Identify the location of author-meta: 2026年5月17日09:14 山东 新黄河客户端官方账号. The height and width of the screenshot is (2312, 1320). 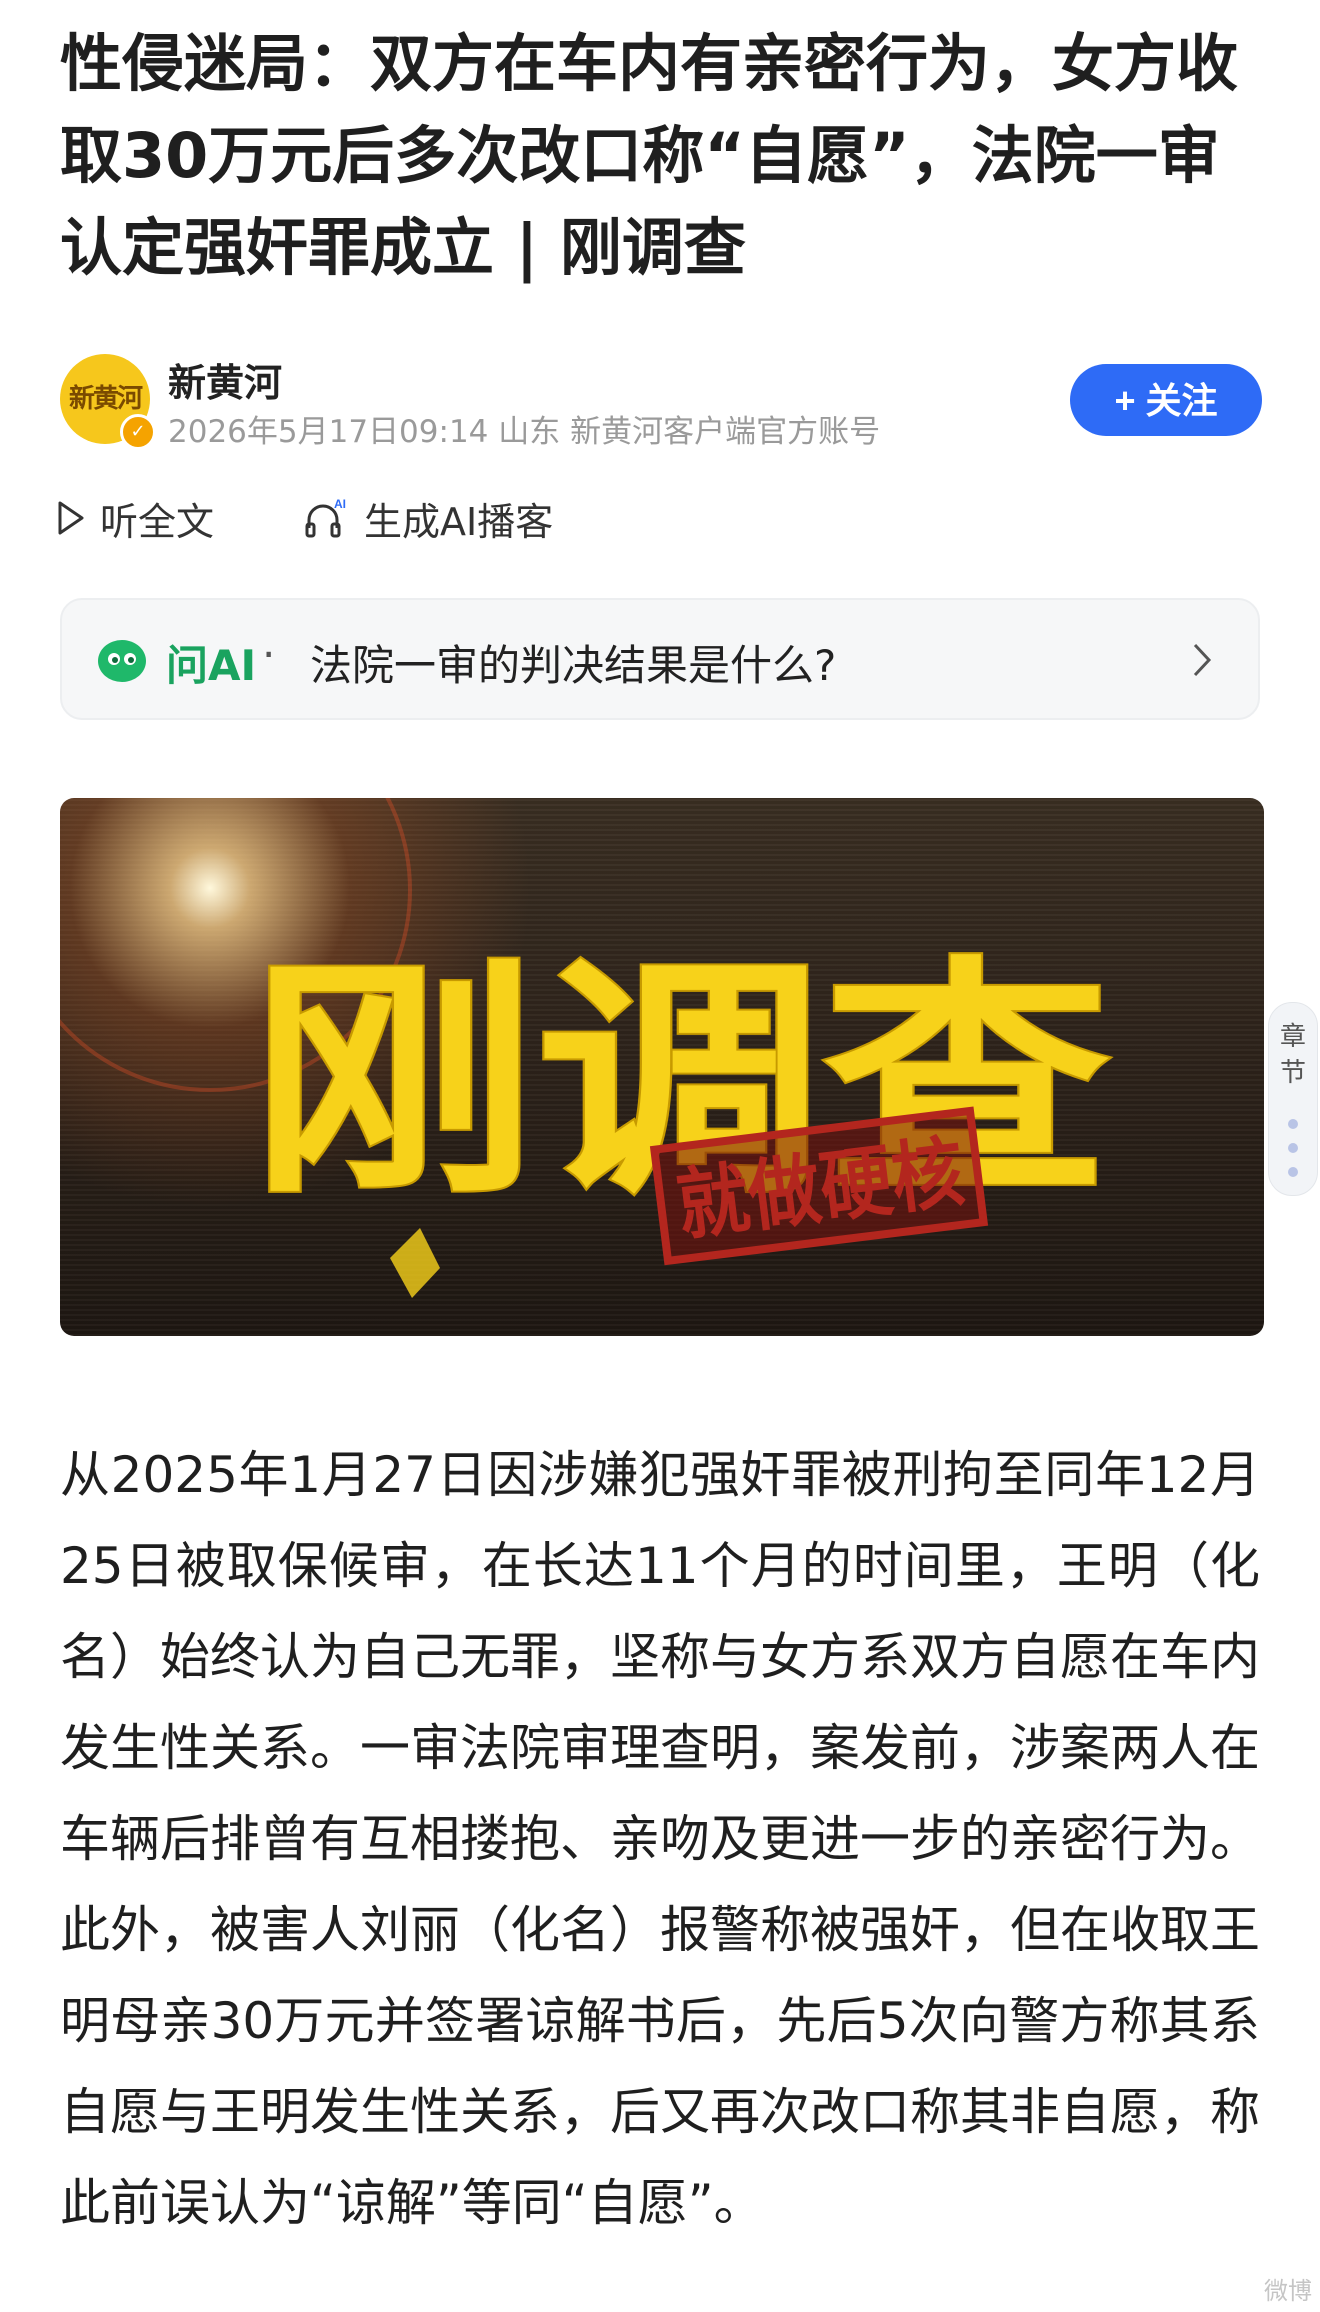
(524, 432).